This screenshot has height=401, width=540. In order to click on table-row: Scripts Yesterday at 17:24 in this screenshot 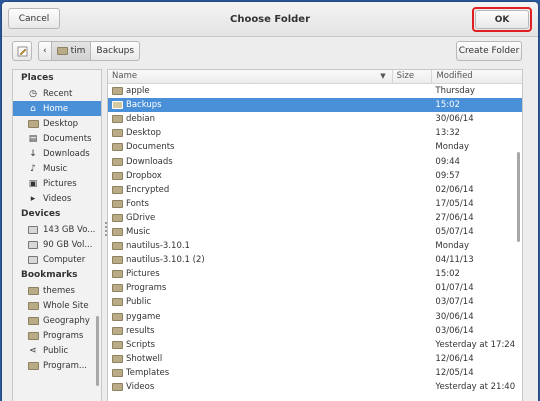, I will do `click(315, 345)`.